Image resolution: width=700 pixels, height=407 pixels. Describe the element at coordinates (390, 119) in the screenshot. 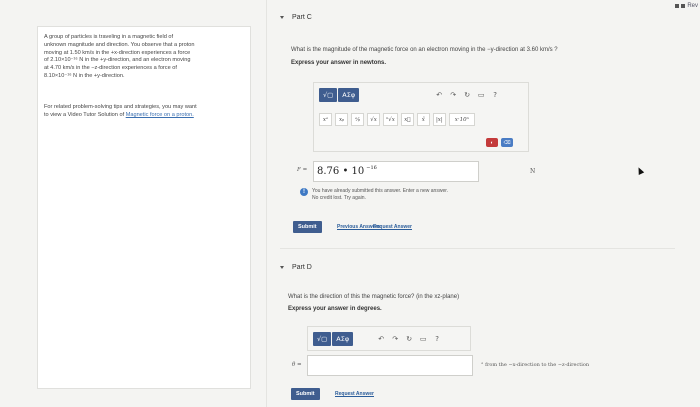

I see `nth-root-button: ⁿ√x` at that location.